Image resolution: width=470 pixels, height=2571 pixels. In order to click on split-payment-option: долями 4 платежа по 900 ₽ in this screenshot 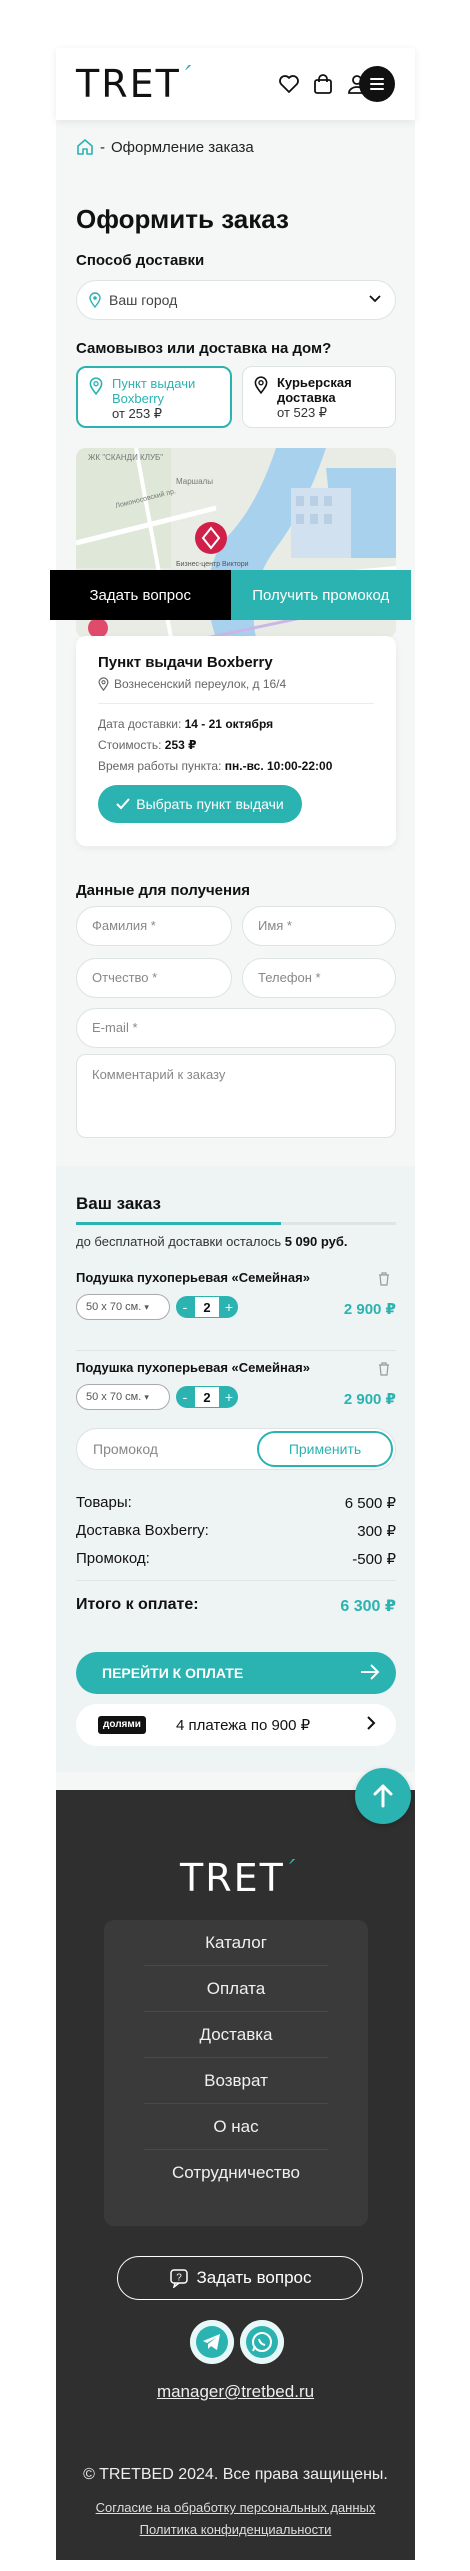, I will do `click(236, 1725)`.